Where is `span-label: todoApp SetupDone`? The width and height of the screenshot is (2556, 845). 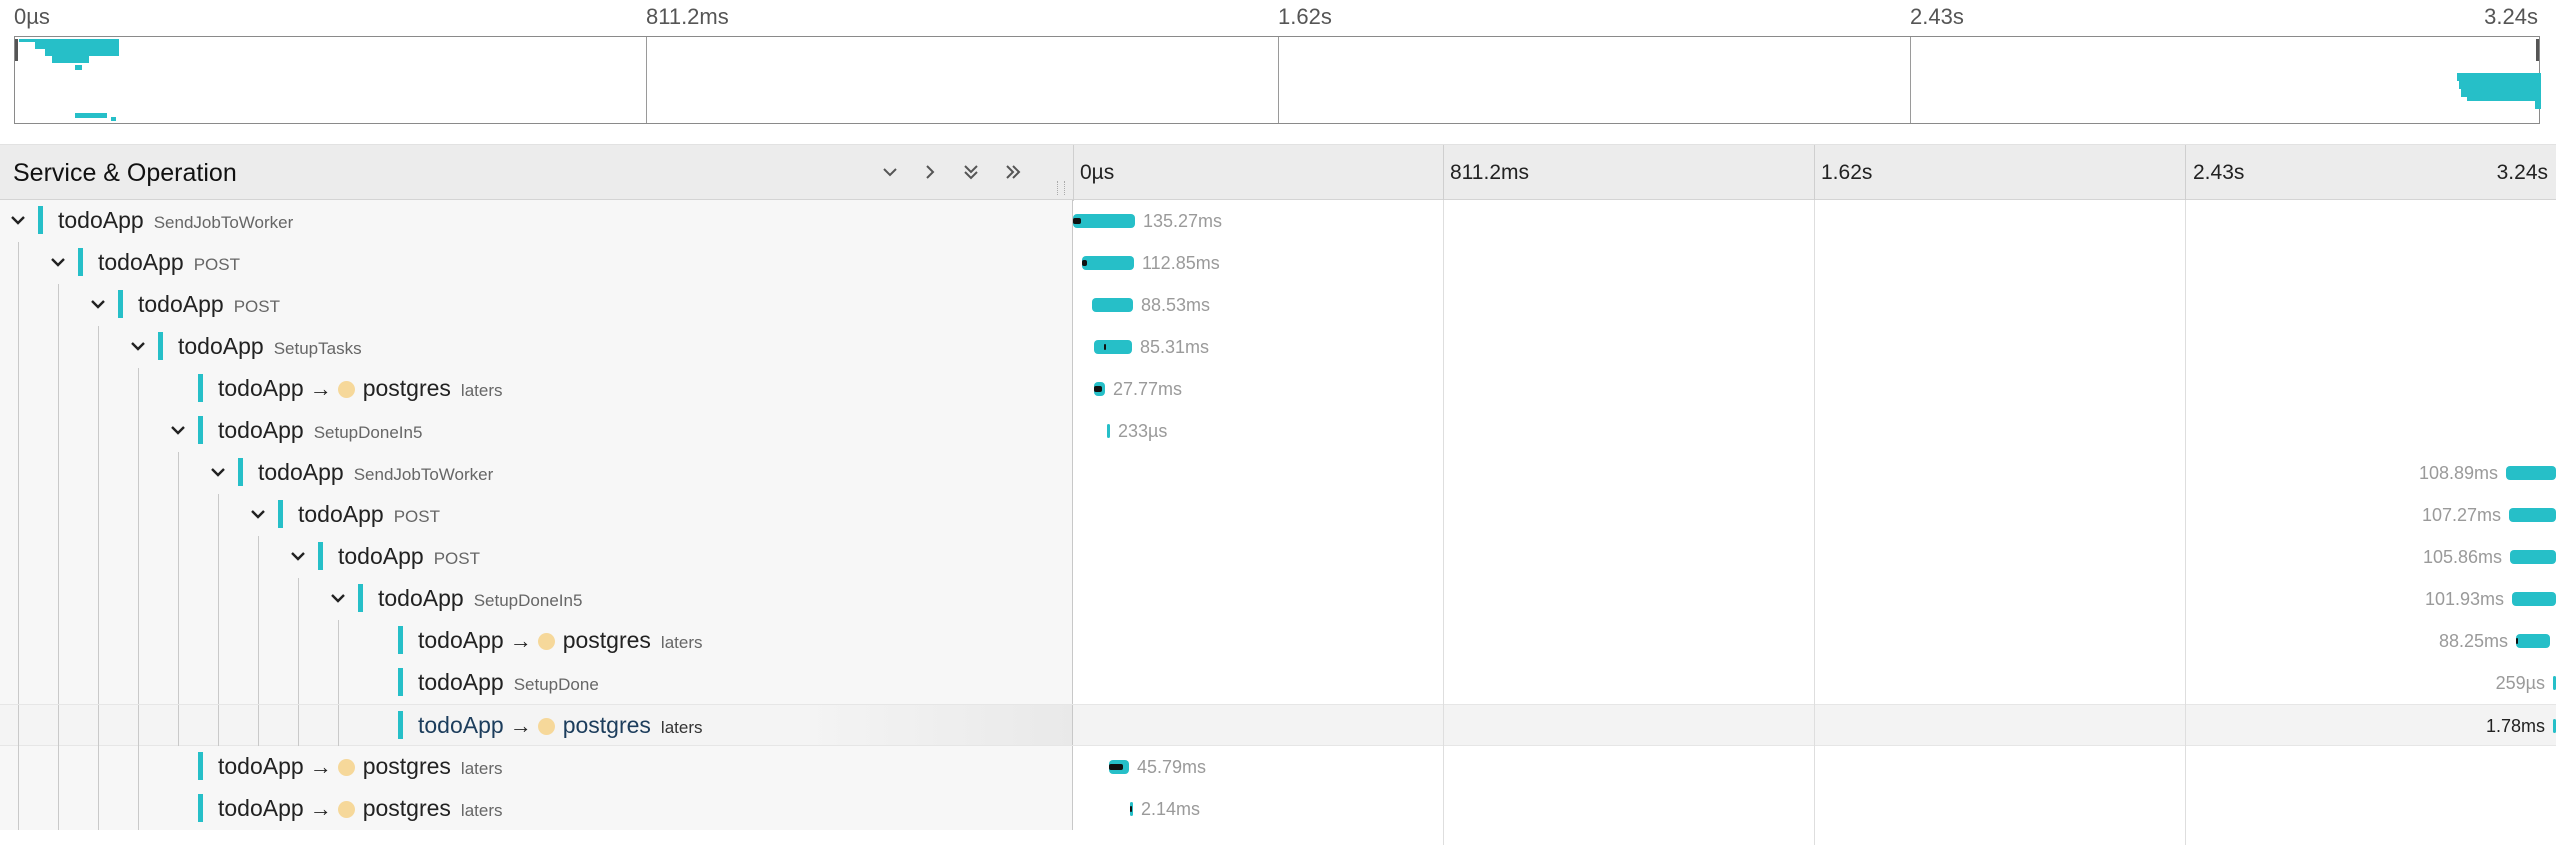
span-label: todoApp SetupDone is located at coordinates (508, 682).